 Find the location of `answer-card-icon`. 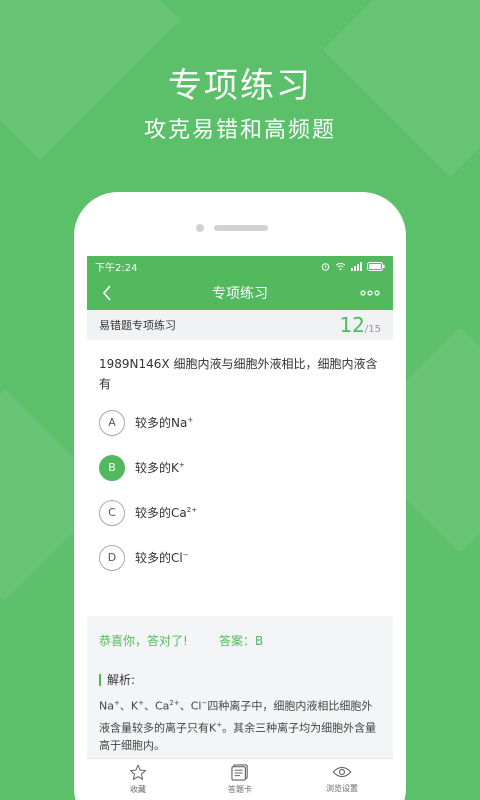

answer-card-icon is located at coordinates (239, 772).